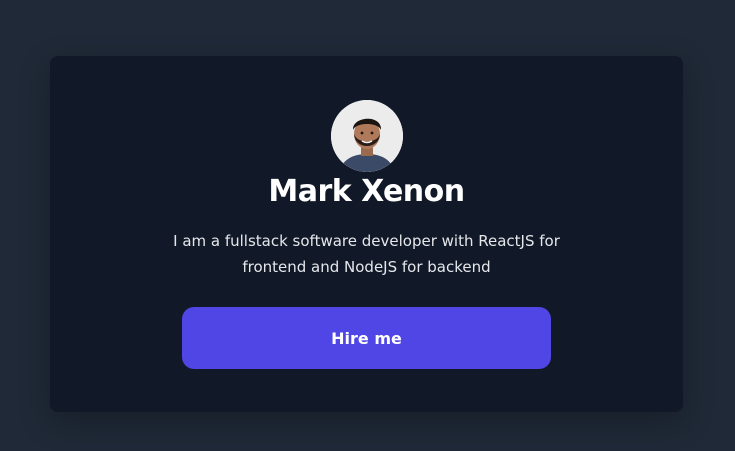 This screenshot has width=735, height=451. I want to click on person-photo-icon, so click(367, 136).